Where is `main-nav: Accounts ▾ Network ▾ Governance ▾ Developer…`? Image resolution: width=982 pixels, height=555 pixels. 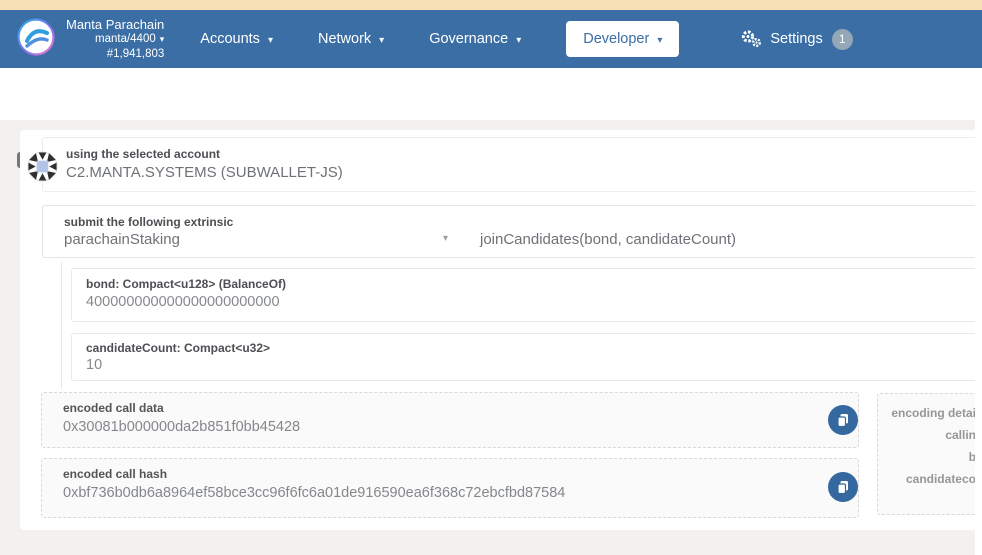
main-nav: Accounts ▾ Network ▾ Governance ▾ Developer… is located at coordinates (526, 39).